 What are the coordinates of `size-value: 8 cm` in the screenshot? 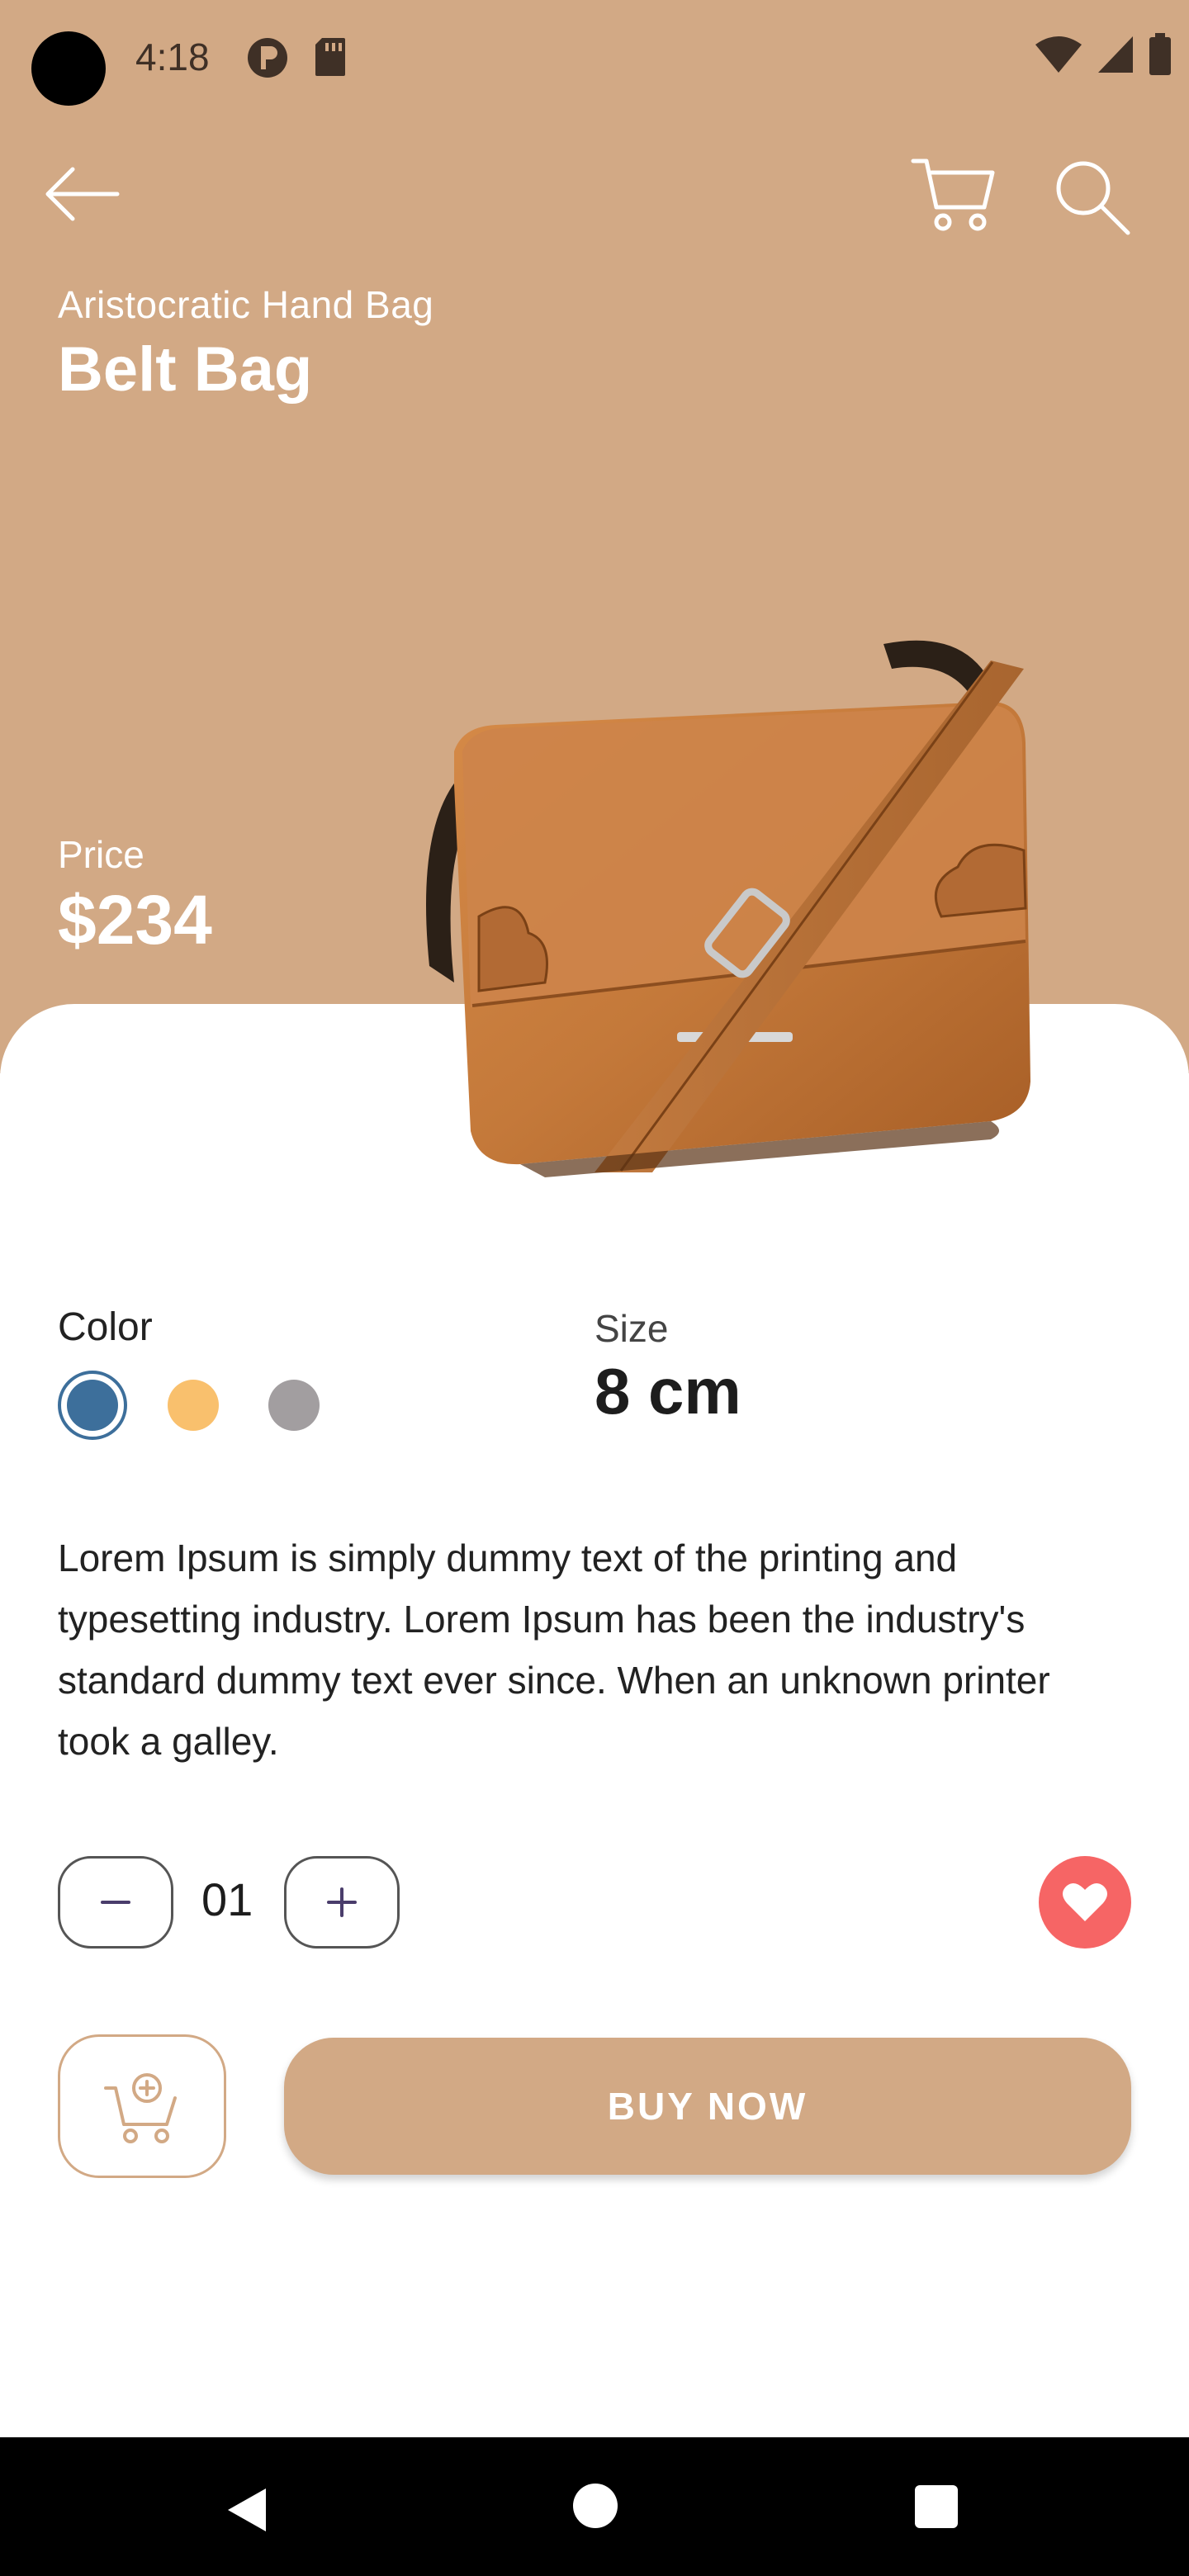 It's located at (667, 1391).